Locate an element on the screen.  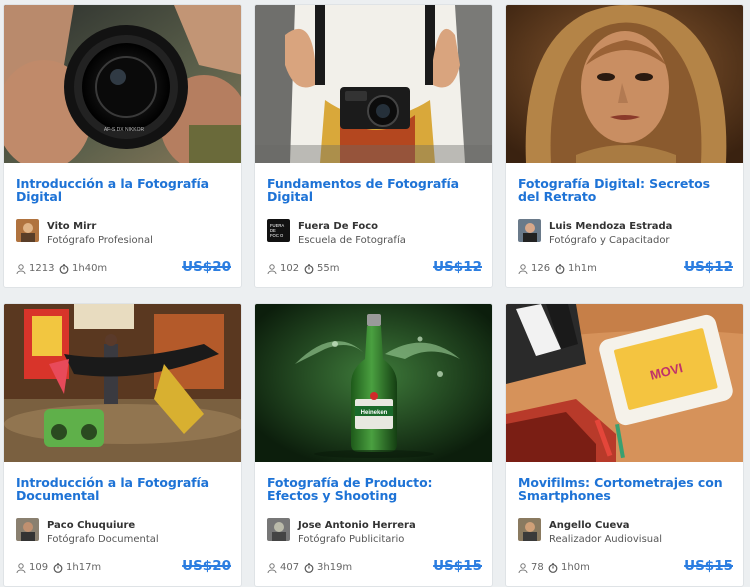
course-title: Introducción a la Fotografía Documental is located at coordinates (123, 489).